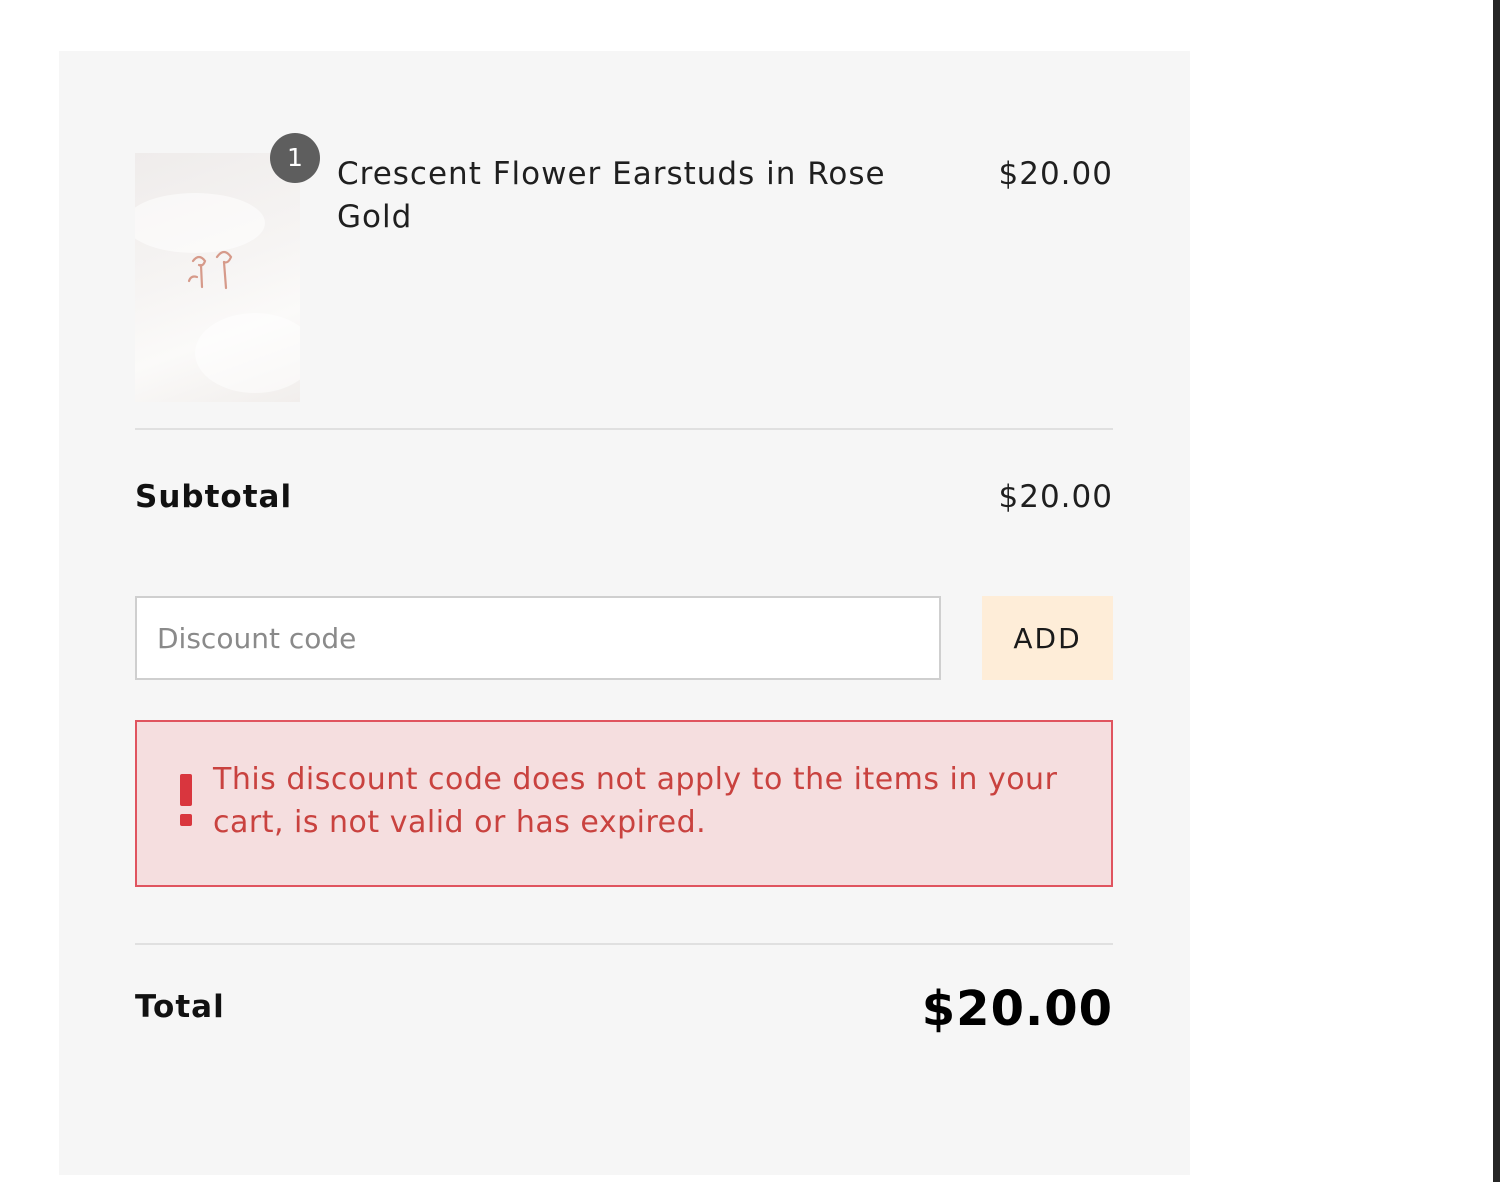  I want to click on product-price: $20.00, so click(1055, 174).